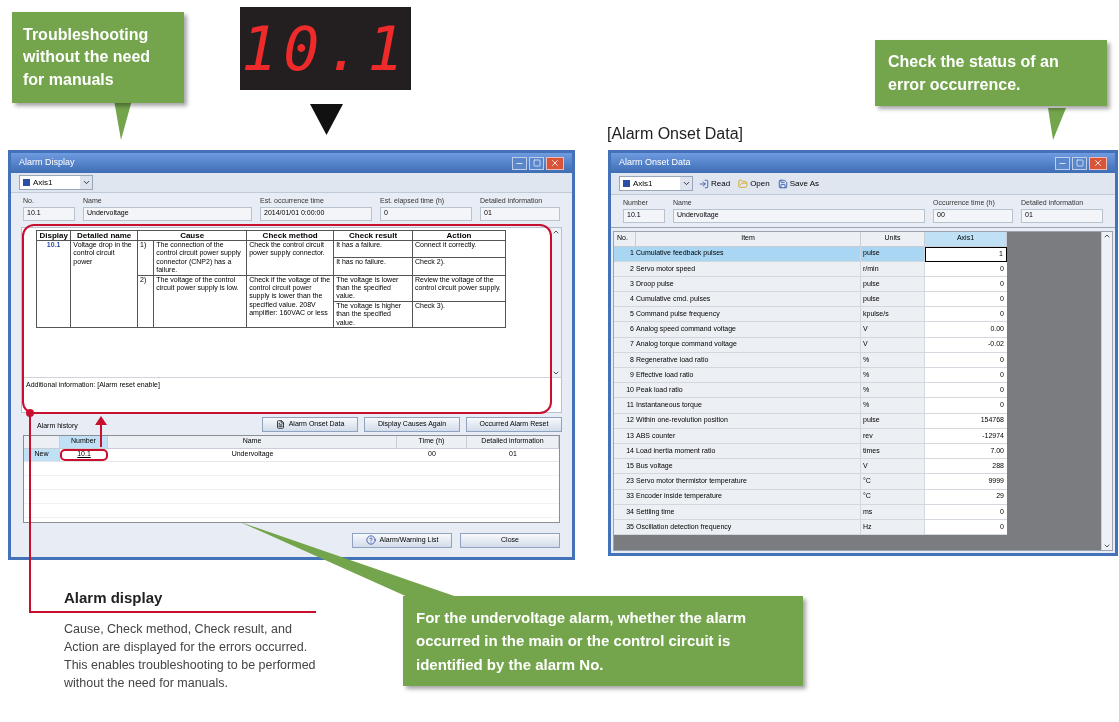 This screenshot has height=722, width=1119. I want to click on scroll-down-icon, so click(1107, 546).